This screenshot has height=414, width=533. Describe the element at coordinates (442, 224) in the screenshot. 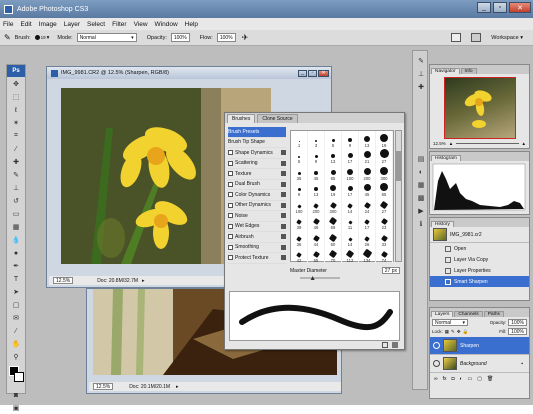

I see `tab-history: History` at that location.